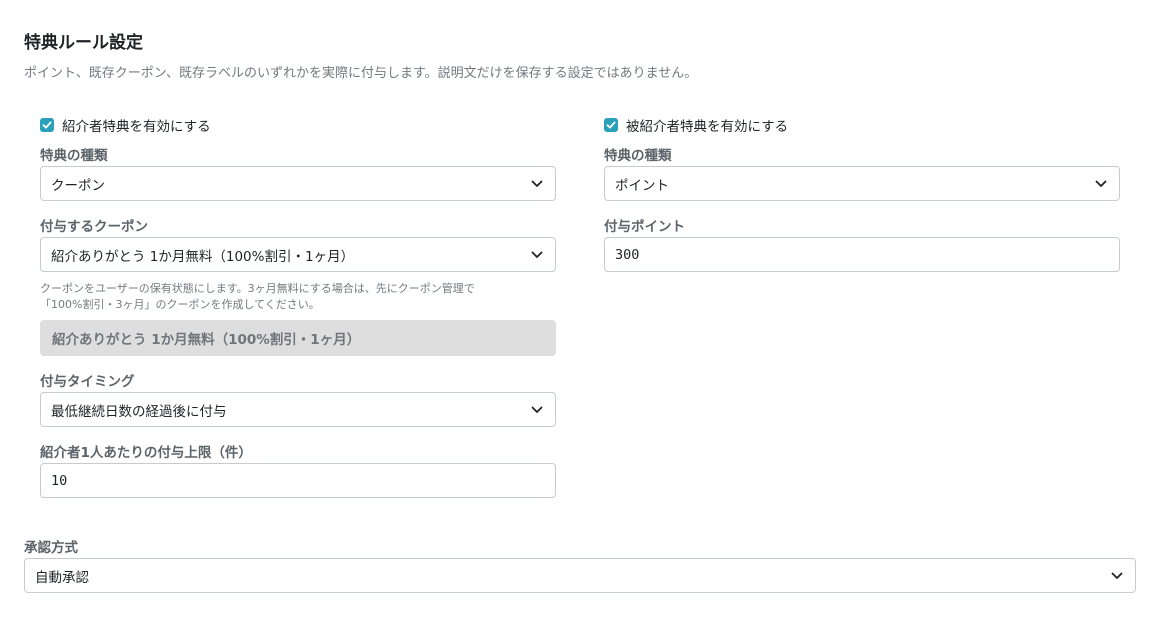 Image resolution: width=1160 pixels, height=617 pixels. I want to click on referee-points-label: 付与ポイント, so click(644, 227).